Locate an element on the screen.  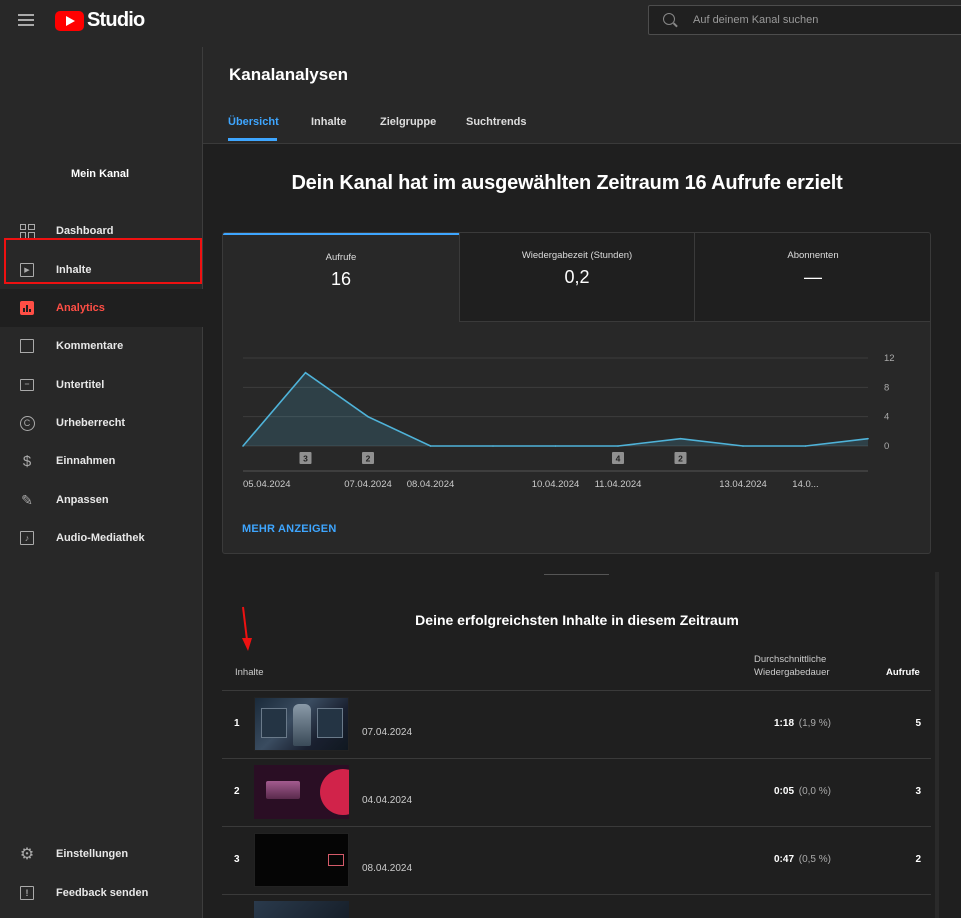
sidebar-item-kommentare: Kommentare is located at coordinates (101, 346).